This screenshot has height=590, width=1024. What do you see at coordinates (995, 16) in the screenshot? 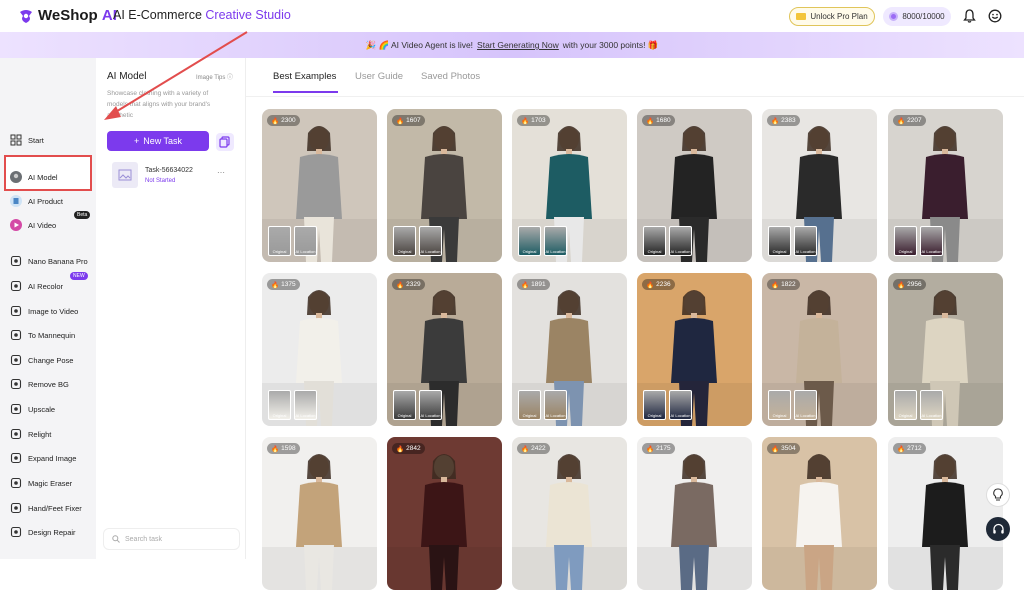
I see `profile-icon` at bounding box center [995, 16].